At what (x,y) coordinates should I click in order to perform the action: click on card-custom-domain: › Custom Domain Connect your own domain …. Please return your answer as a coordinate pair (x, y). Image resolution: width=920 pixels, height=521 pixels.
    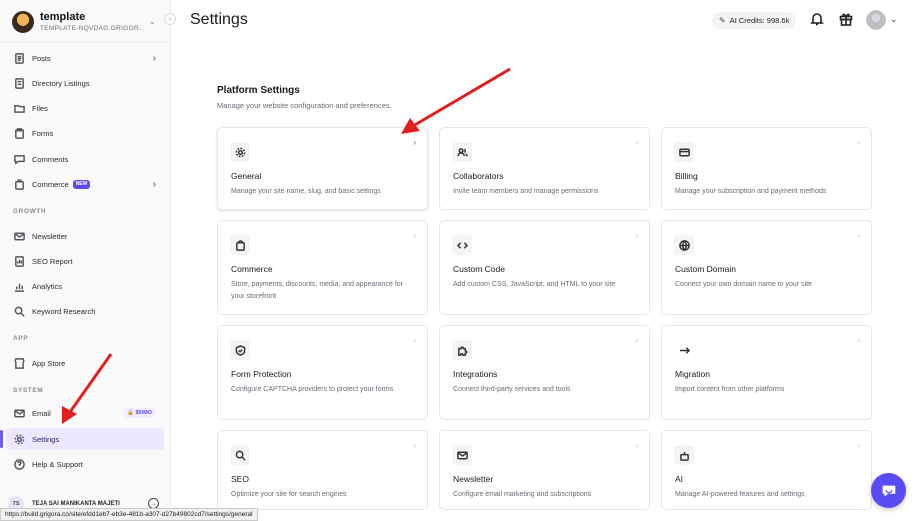
    Looking at the image, I should click on (766, 267).